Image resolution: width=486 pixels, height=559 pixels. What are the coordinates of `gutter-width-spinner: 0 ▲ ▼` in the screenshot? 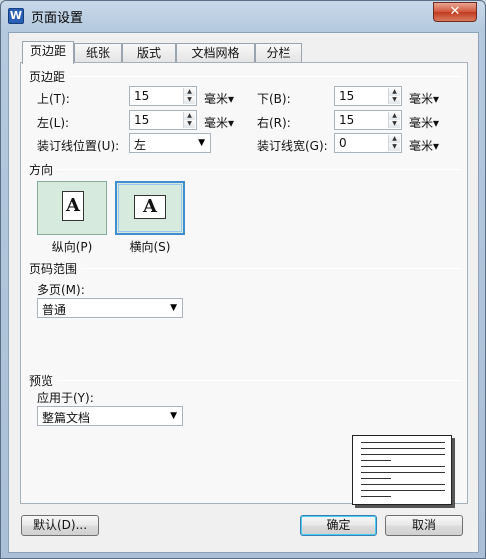 It's located at (368, 143).